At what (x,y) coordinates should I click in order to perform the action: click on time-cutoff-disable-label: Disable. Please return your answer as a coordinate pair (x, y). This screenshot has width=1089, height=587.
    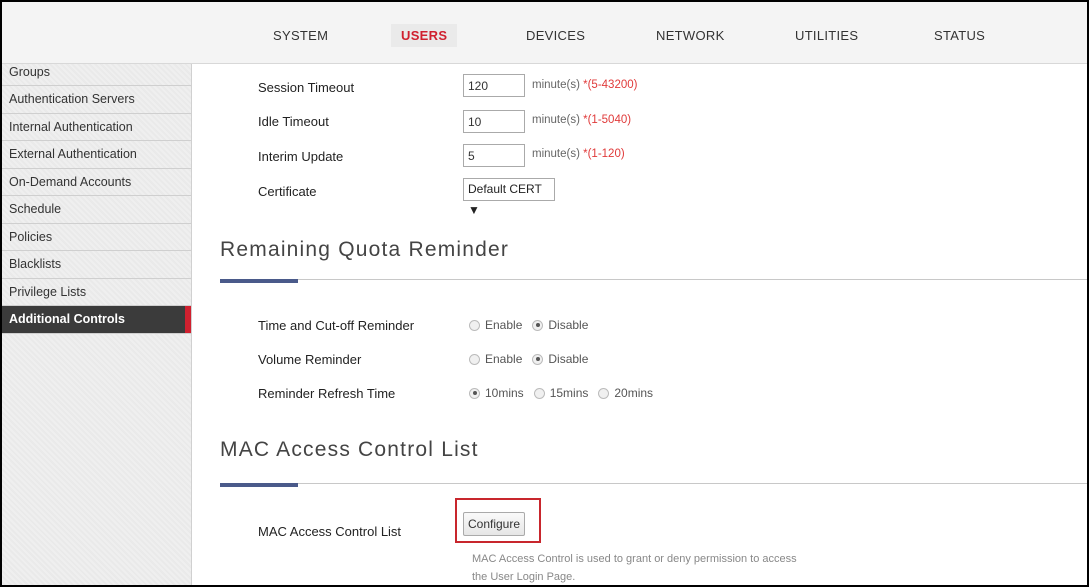
    Looking at the image, I should click on (568, 325).